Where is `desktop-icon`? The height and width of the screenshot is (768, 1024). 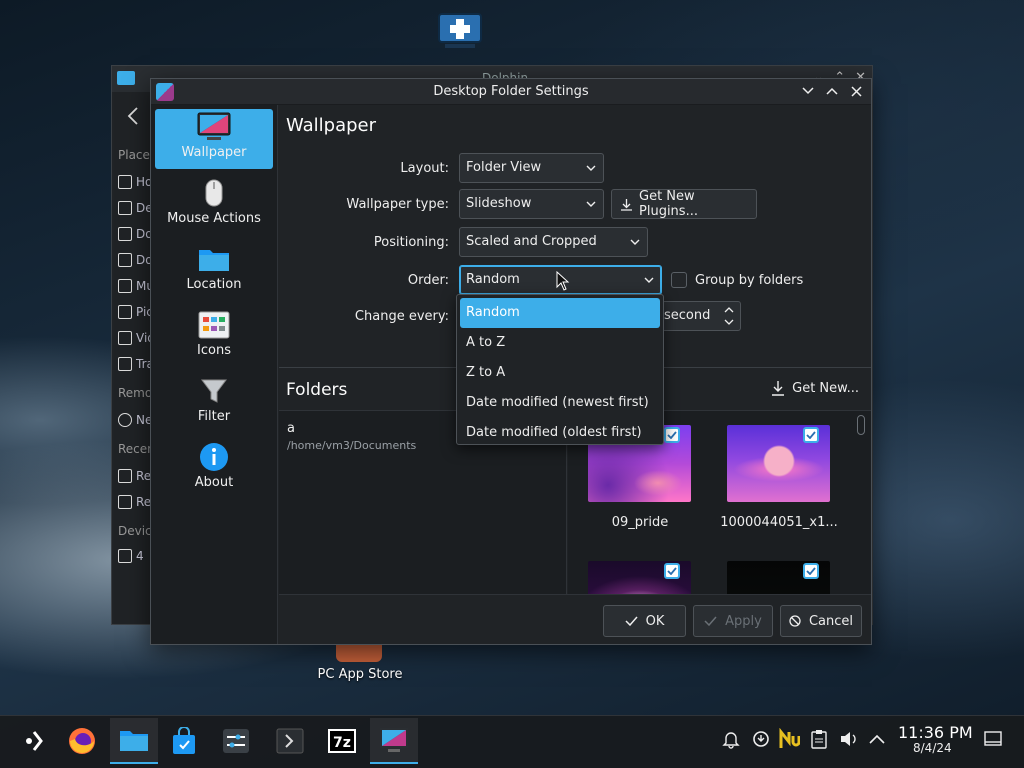
desktop-icon is located at coordinates (125, 208).